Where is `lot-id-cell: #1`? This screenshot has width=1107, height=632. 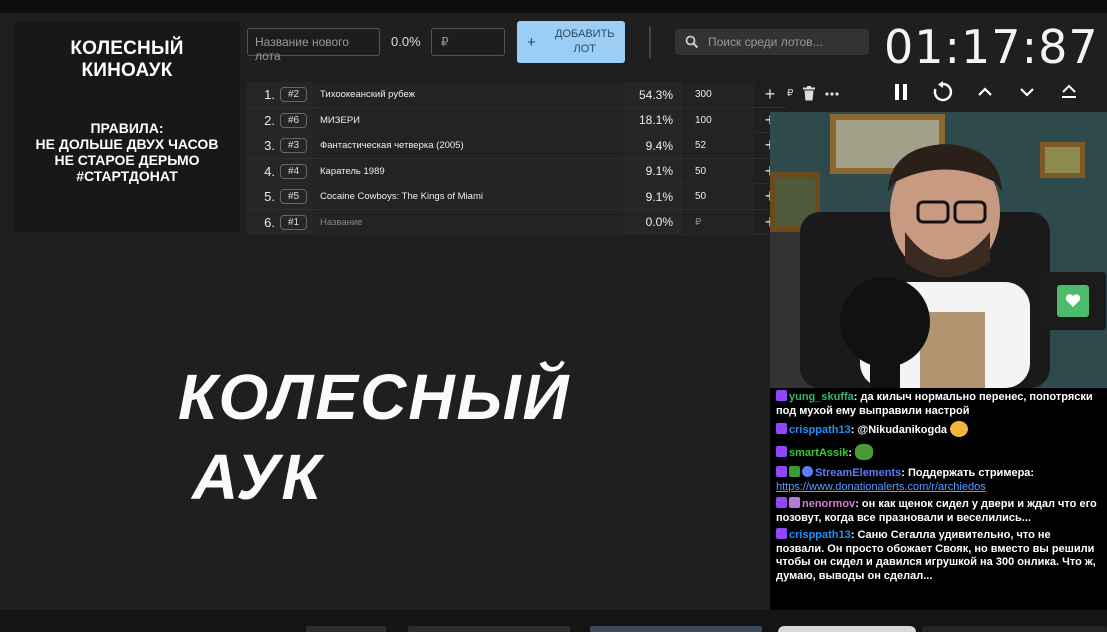
lot-id-cell: #1 is located at coordinates (293, 222).